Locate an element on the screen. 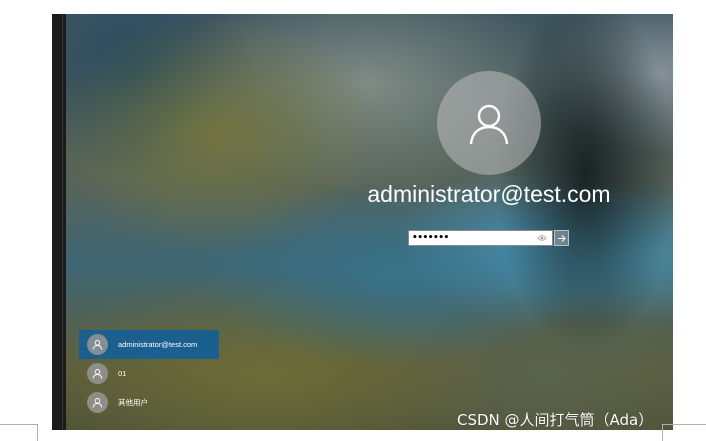  user-item-administrator: administrator@test.com is located at coordinates (149, 344).